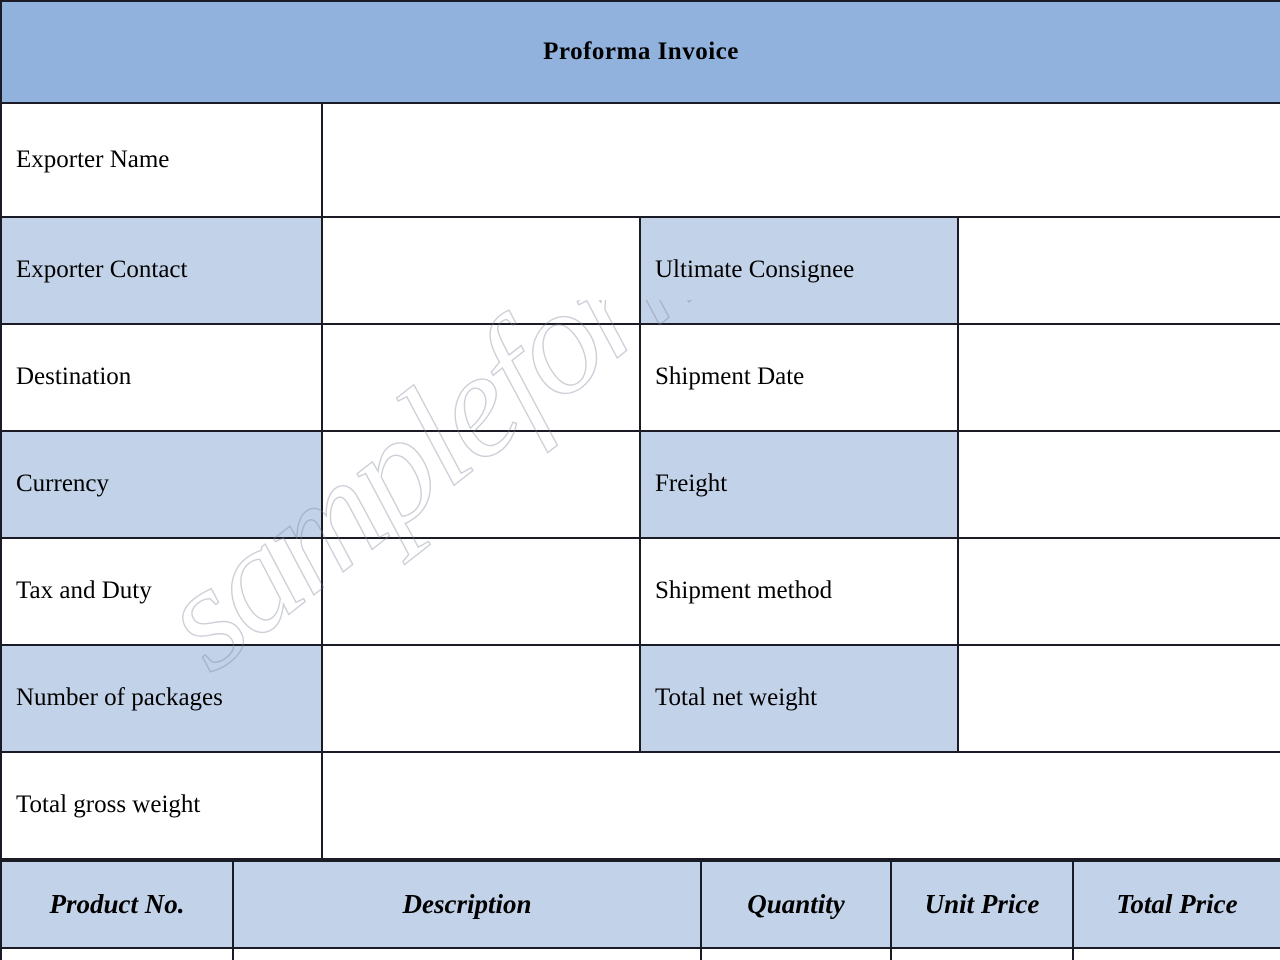 Image resolution: width=1280 pixels, height=960 pixels. I want to click on value-exporter-contact, so click(481, 270).